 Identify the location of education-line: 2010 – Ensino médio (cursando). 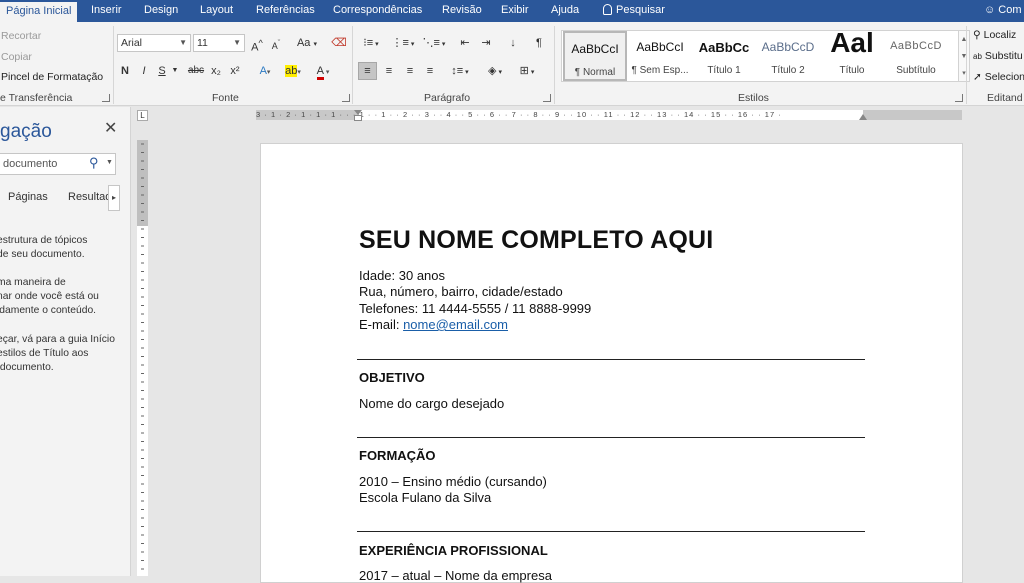
(453, 481).